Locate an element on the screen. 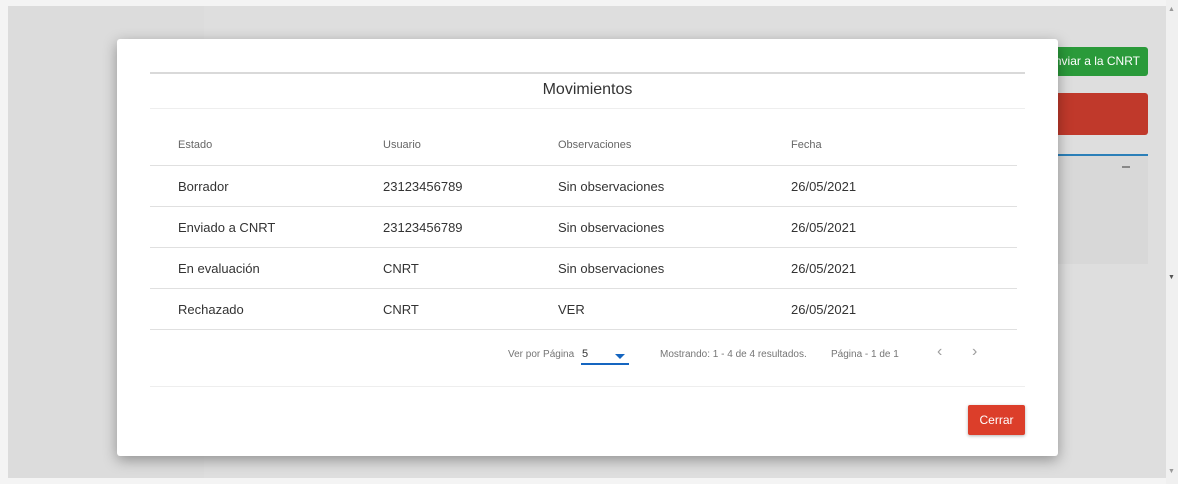  modal-title: Movimientos is located at coordinates (587, 92).